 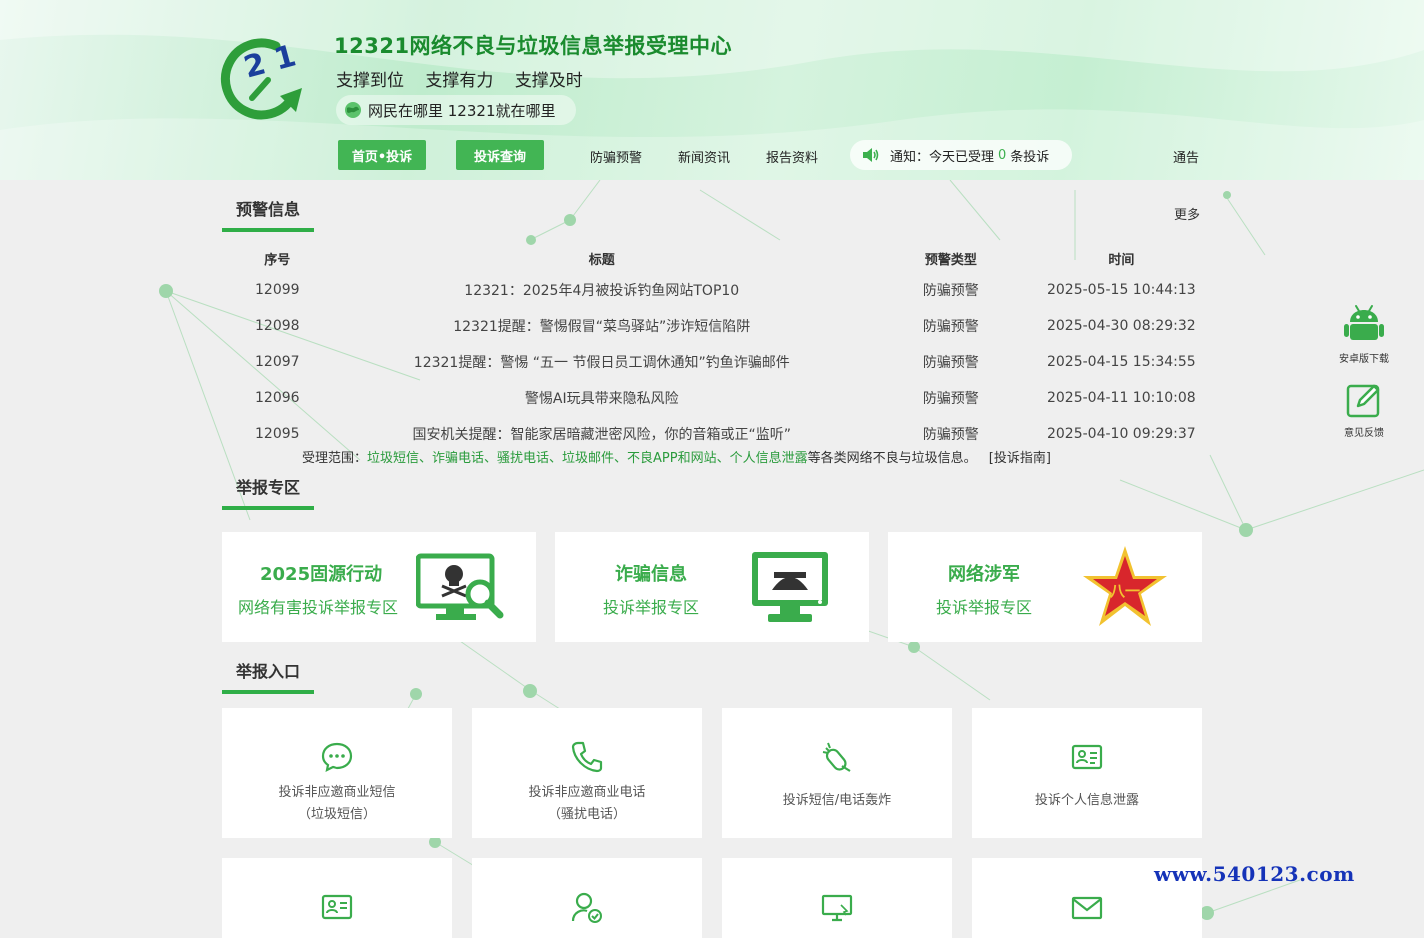 What do you see at coordinates (337, 757) in the screenshot?
I see `chat-bubble-icon` at bounding box center [337, 757].